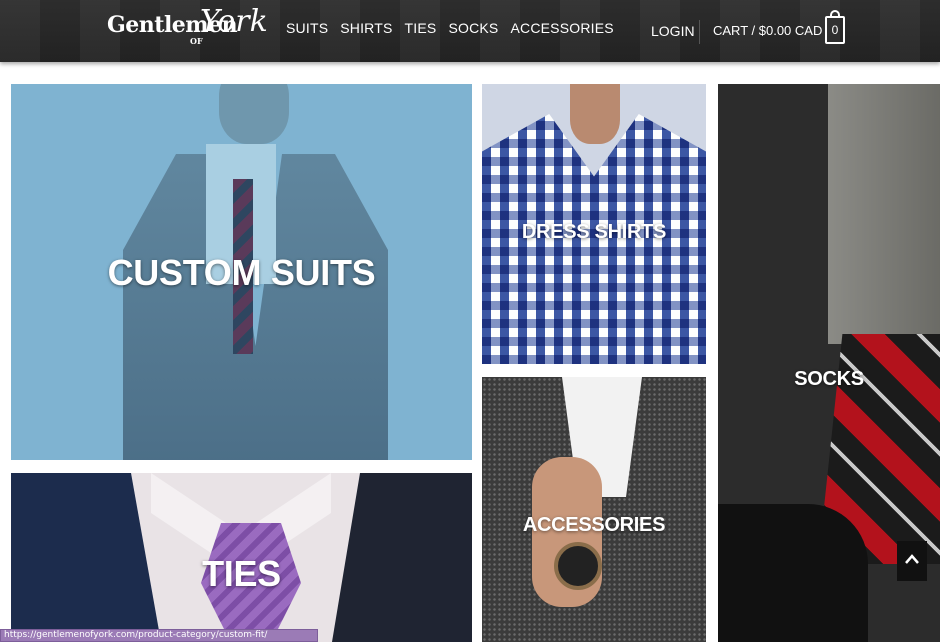 The height and width of the screenshot is (642, 940). Describe the element at coordinates (473, 28) in the screenshot. I see `nav-item-socks: SOCKS` at that location.